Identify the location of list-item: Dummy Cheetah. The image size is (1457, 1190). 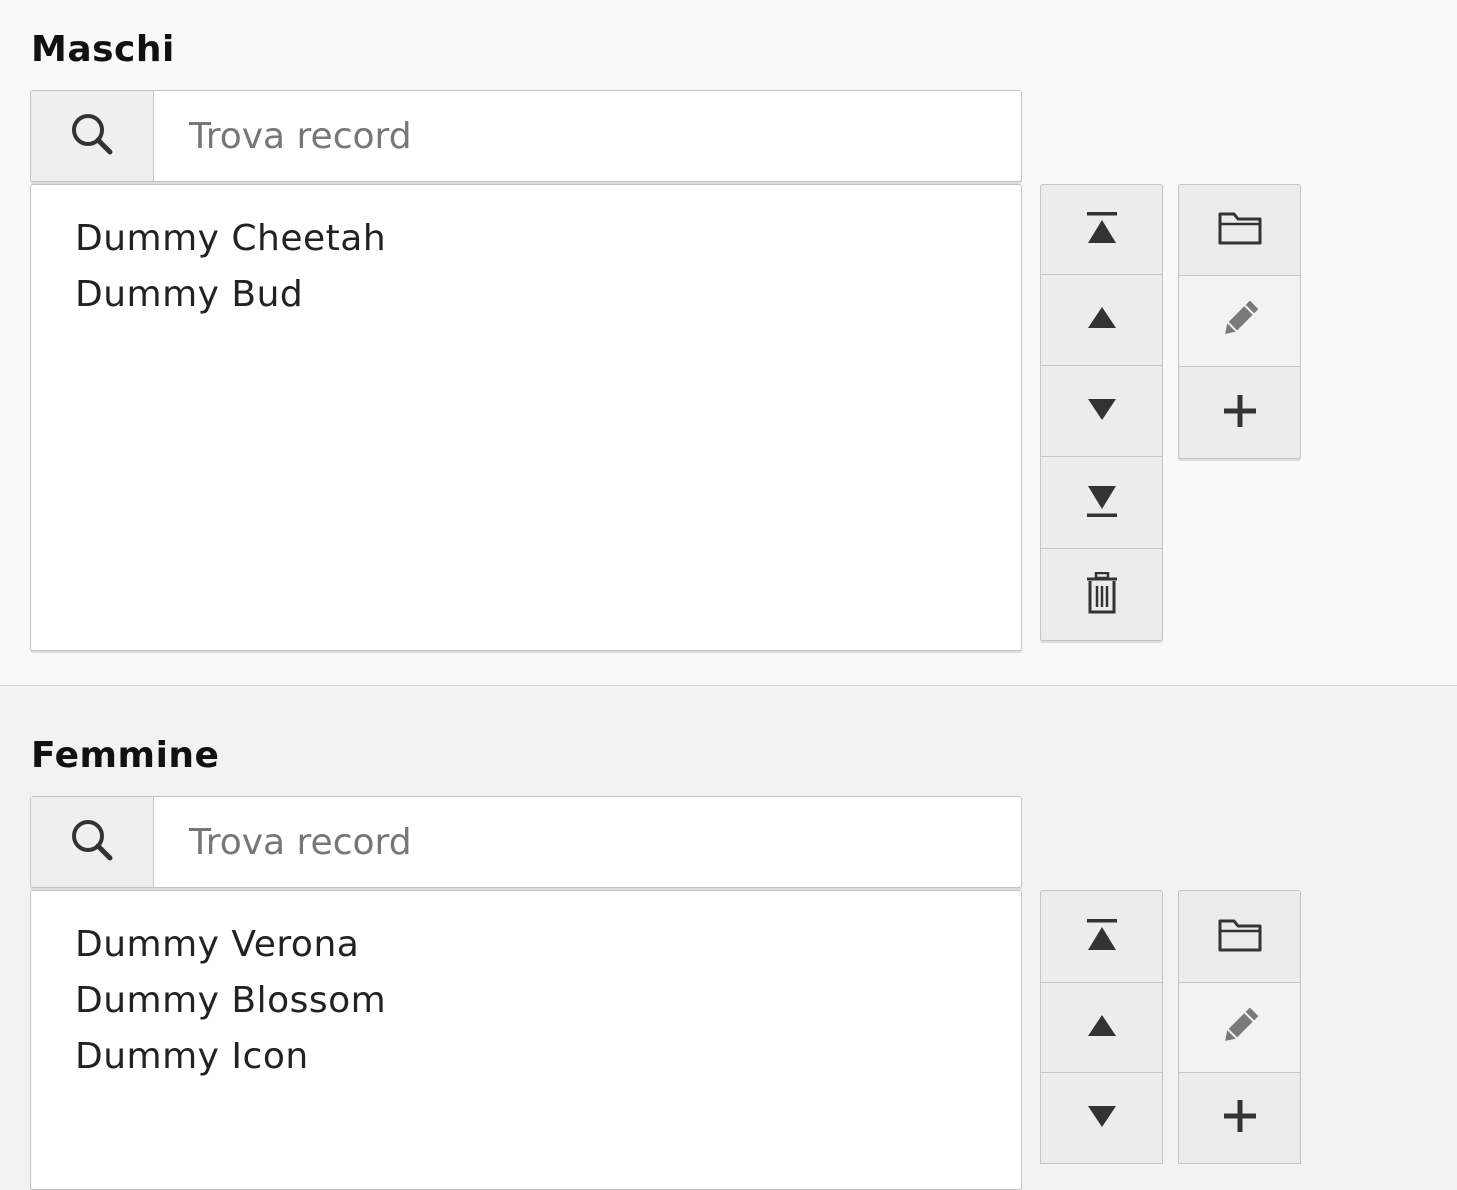
(548, 239).